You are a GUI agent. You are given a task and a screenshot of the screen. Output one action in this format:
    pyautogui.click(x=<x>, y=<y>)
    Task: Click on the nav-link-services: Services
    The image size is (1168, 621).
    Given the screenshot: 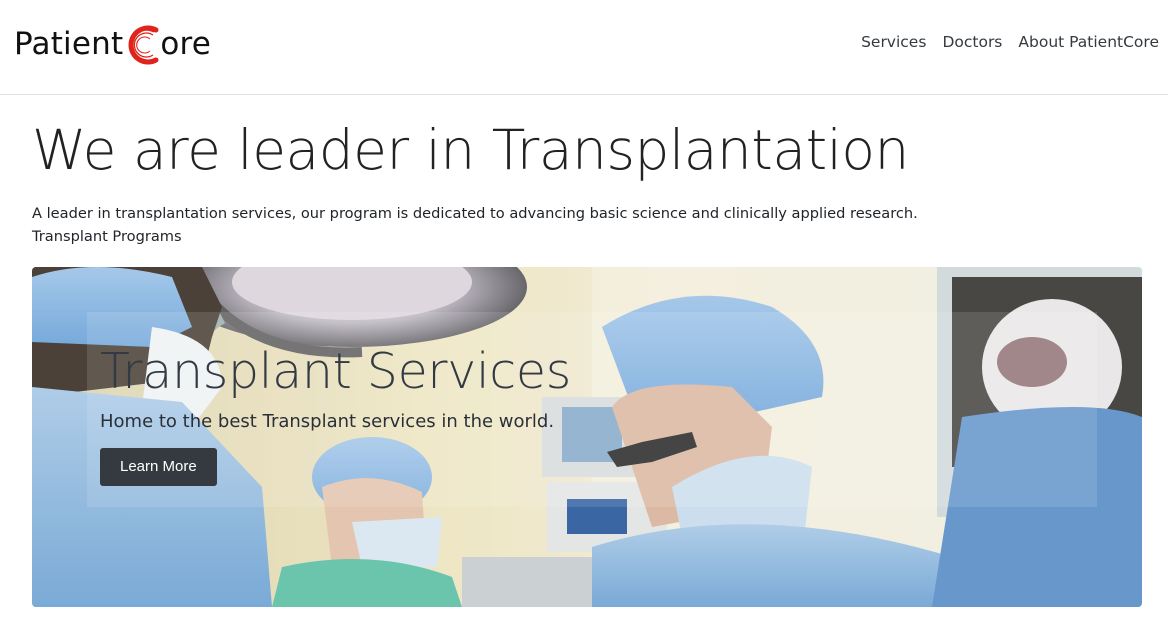 What is the action you would take?
    pyautogui.click(x=893, y=42)
    